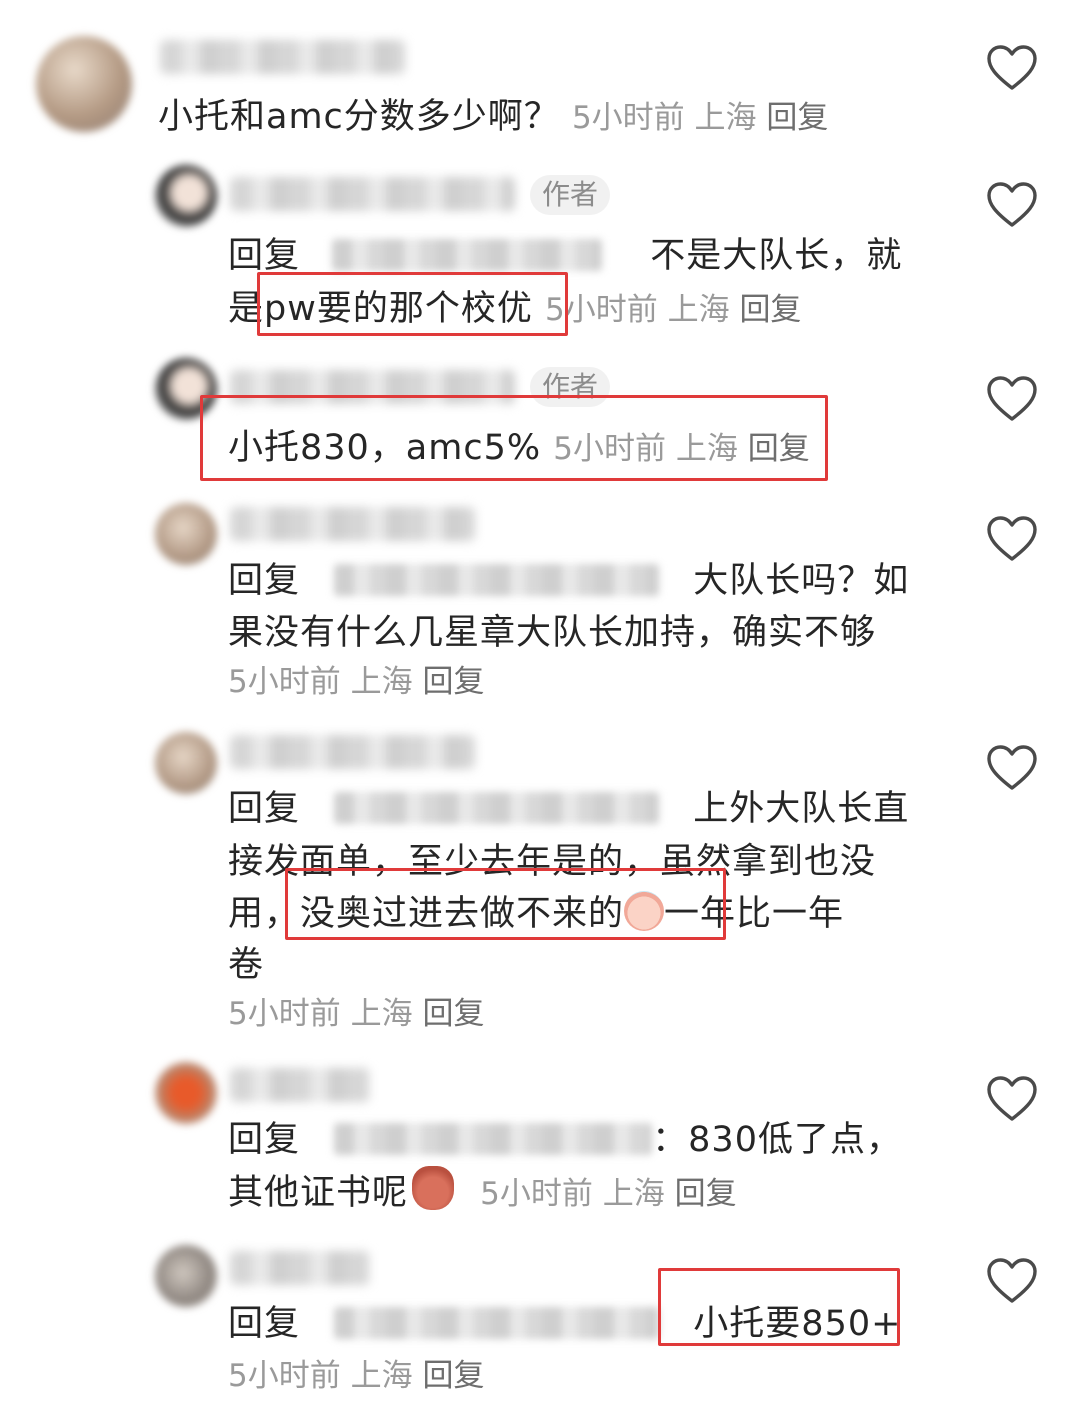 The width and height of the screenshot is (1080, 1409). I want to click on comment-text-row: 回复 不是大队长，就, so click(565, 256).